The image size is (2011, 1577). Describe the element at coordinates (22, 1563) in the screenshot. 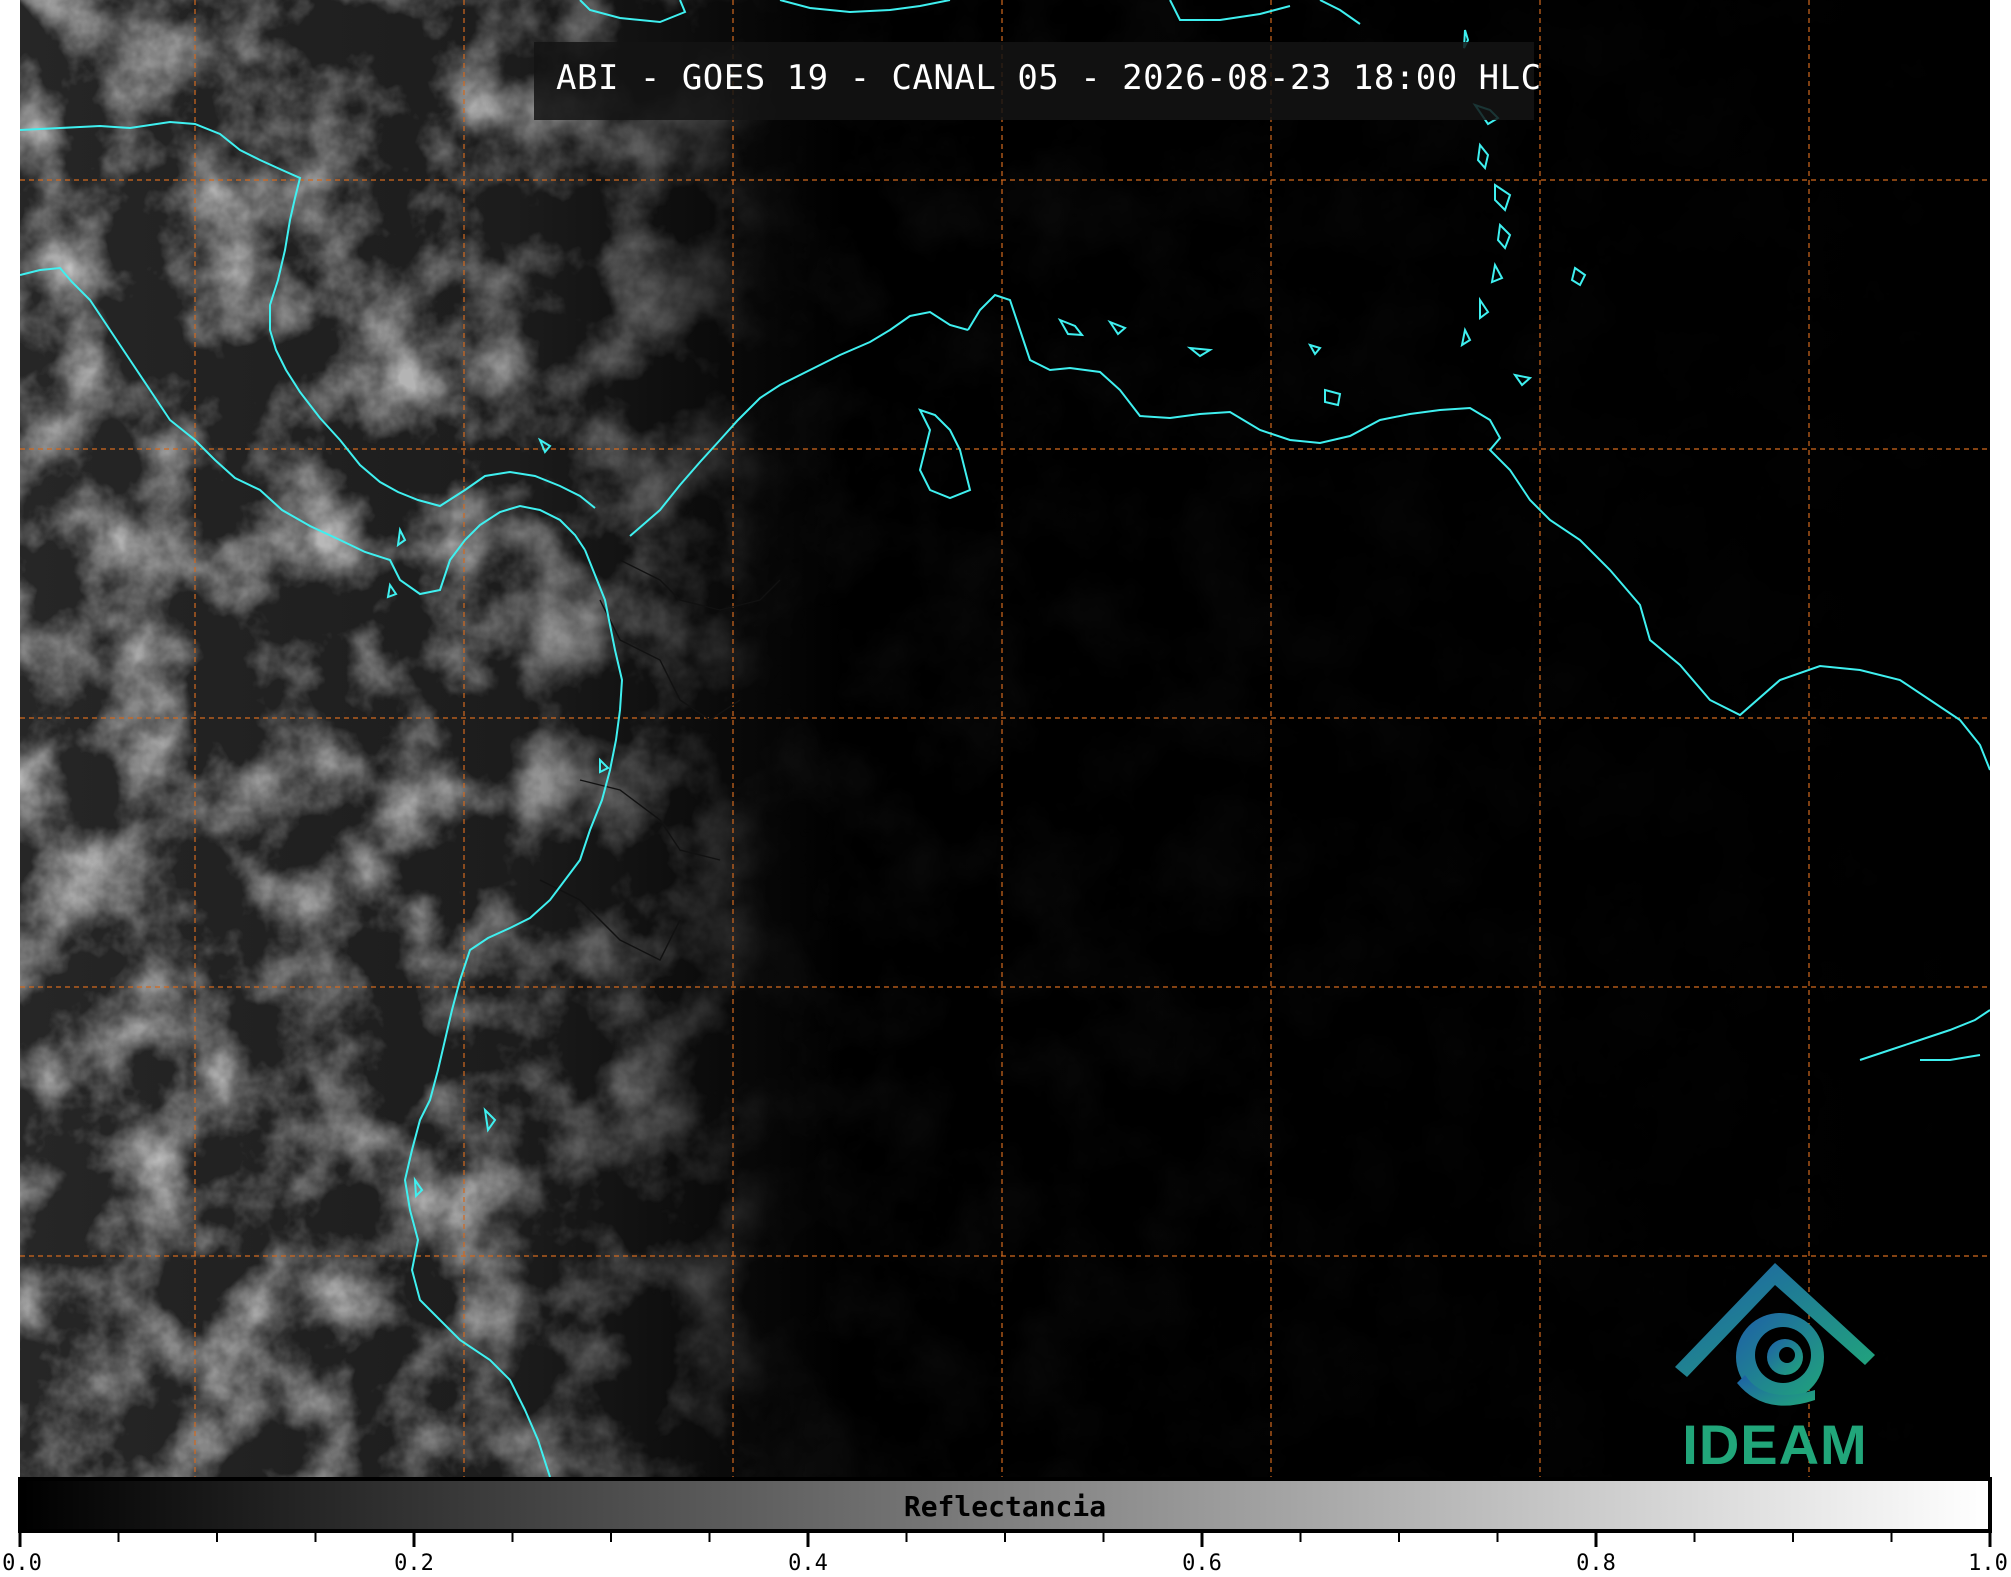

I see `colorbar-tick-label: 0.0` at that location.